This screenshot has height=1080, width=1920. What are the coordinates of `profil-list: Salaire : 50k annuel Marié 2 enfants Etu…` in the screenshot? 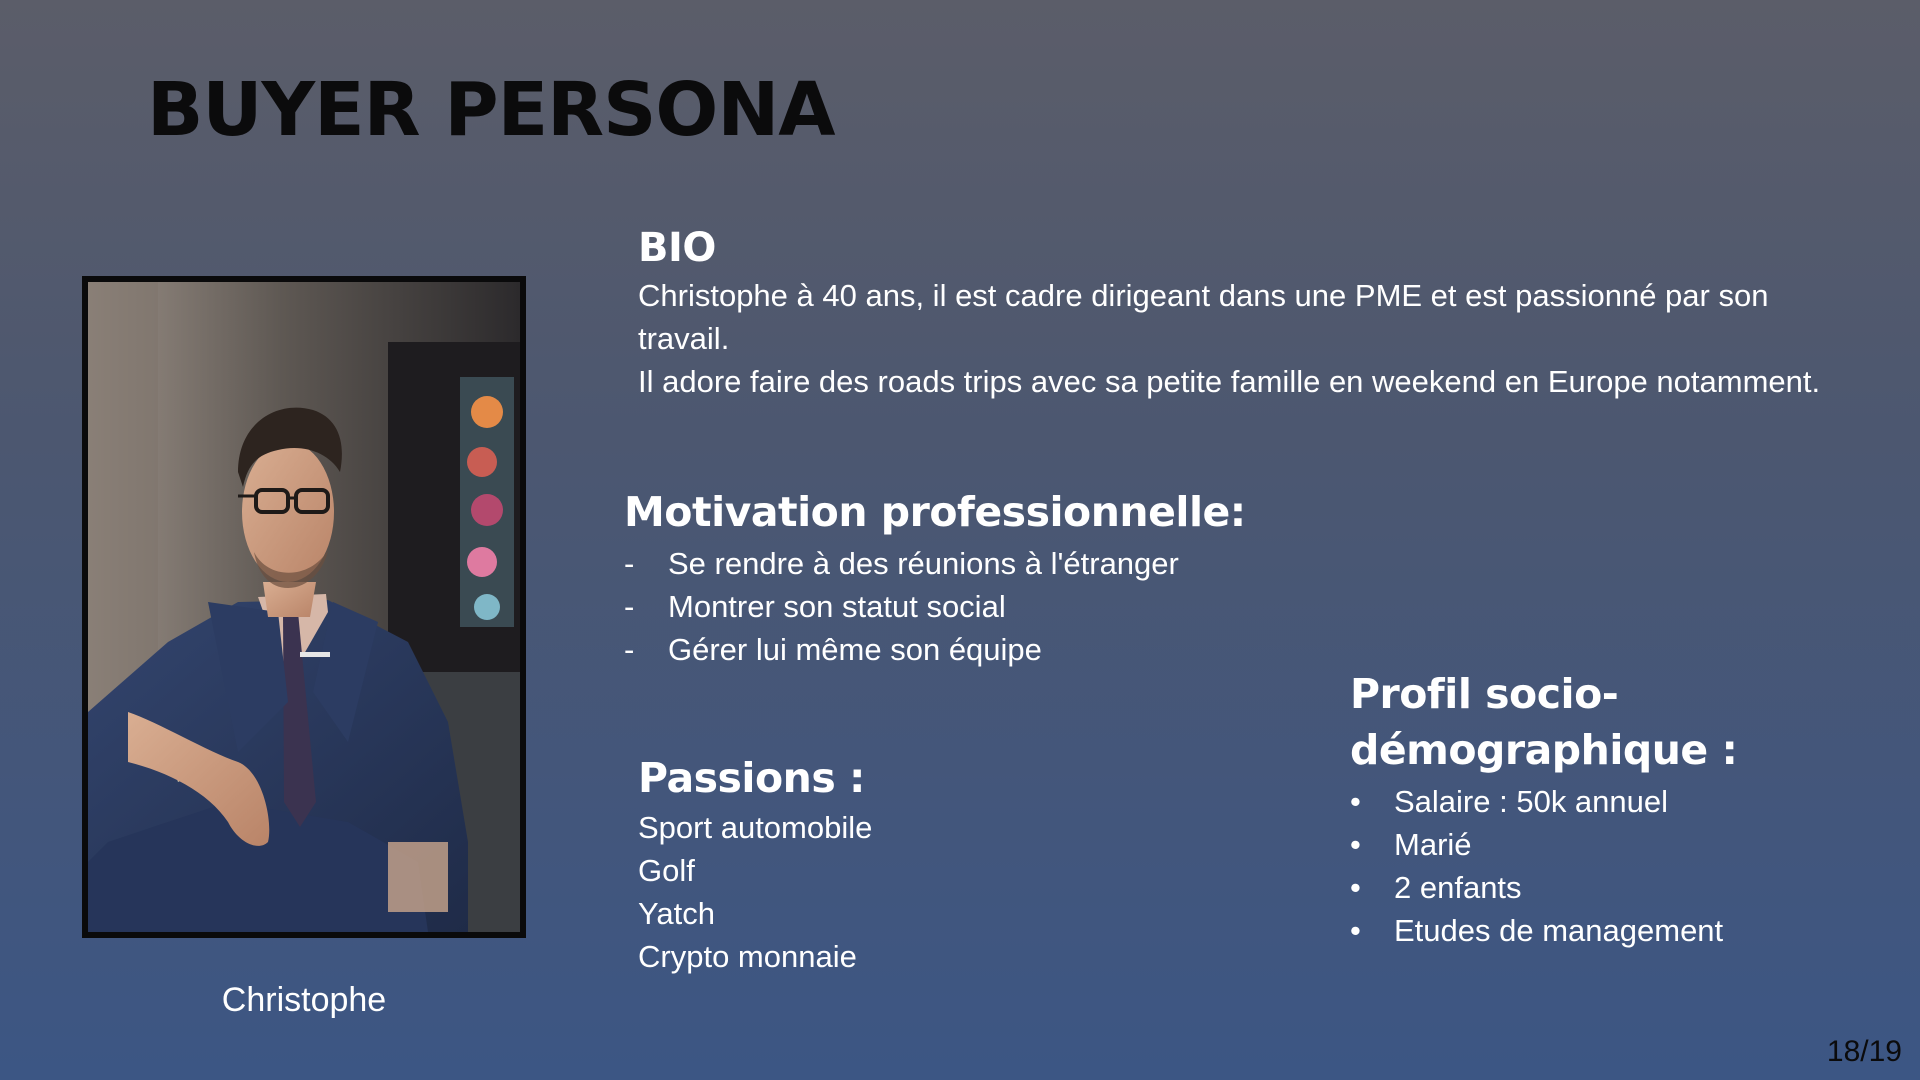 It's located at (1590, 866).